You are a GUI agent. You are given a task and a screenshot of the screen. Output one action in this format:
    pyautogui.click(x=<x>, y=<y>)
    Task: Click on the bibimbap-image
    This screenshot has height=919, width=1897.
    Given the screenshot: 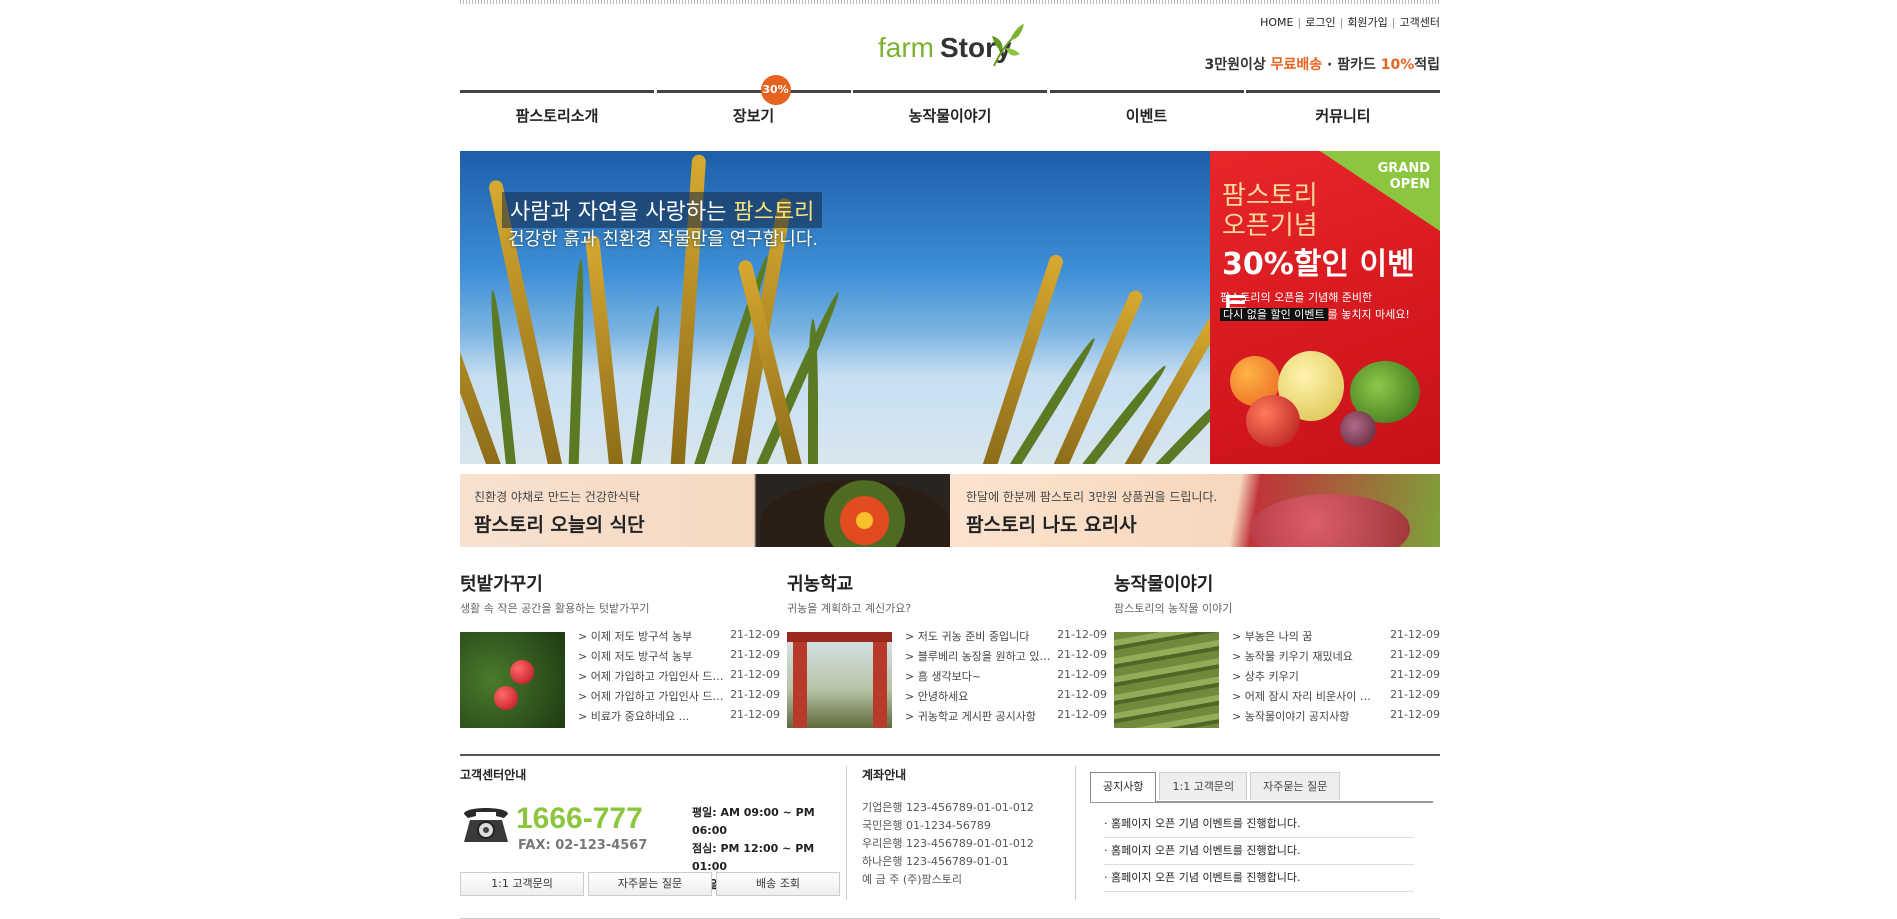 What is the action you would take?
    pyautogui.click(x=855, y=513)
    